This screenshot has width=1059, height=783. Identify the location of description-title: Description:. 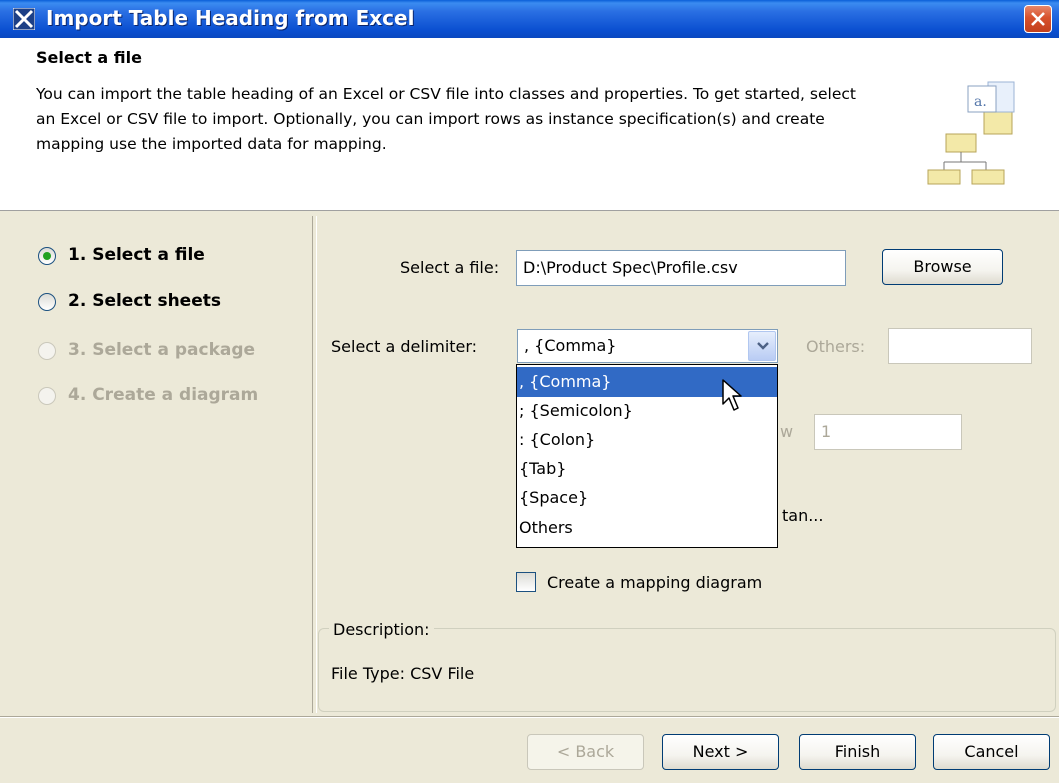
(381, 629).